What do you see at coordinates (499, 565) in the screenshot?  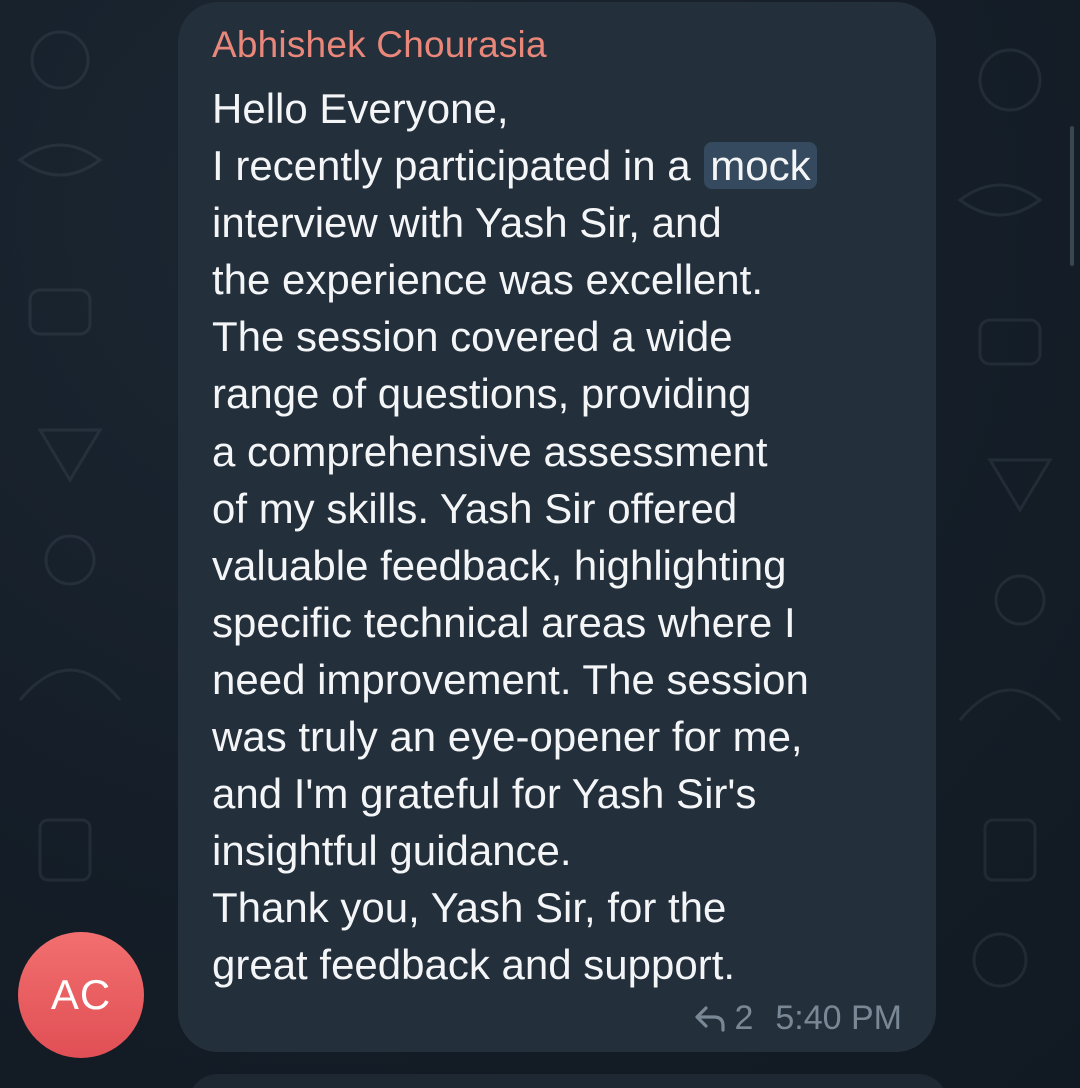 I see `message-line: valuable feedback, highlighting` at bounding box center [499, 565].